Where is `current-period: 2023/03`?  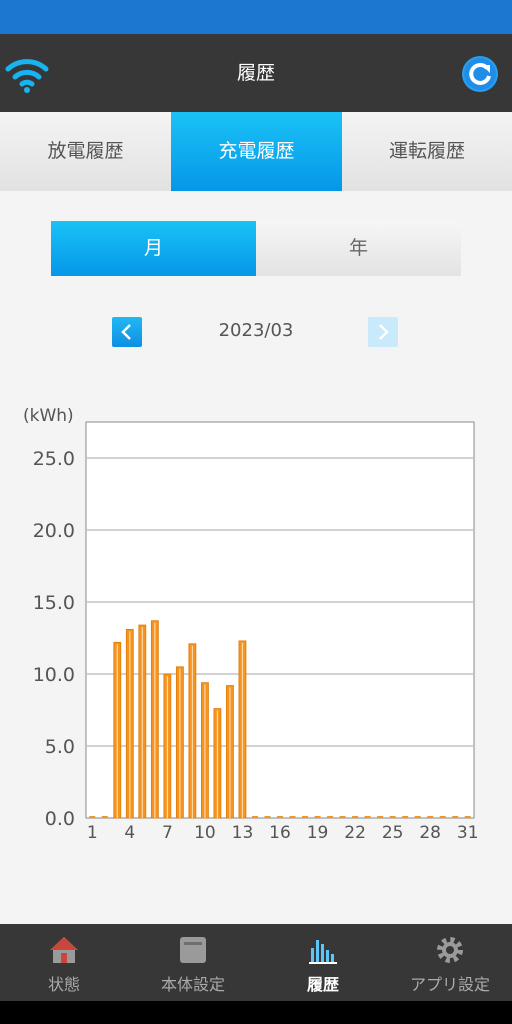 current-period: 2023/03 is located at coordinates (256, 330).